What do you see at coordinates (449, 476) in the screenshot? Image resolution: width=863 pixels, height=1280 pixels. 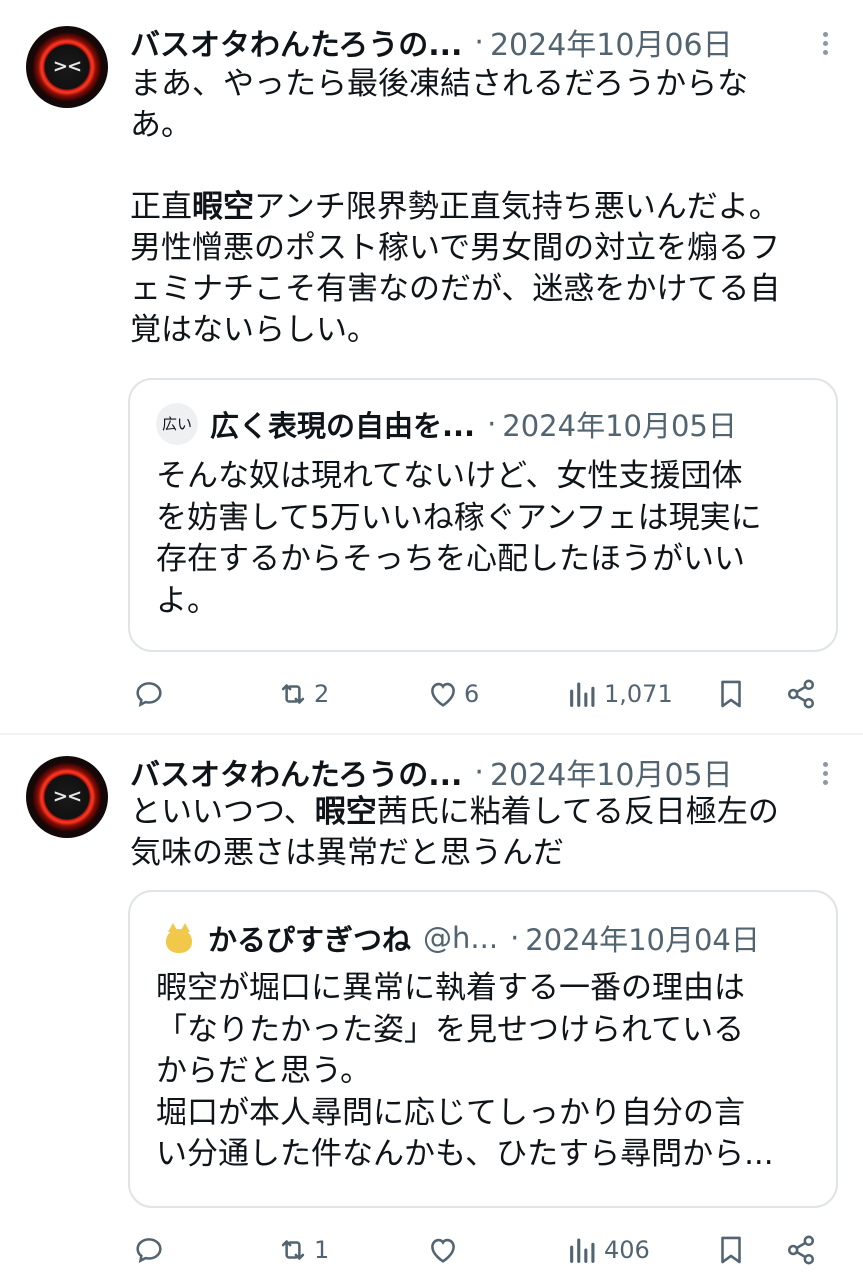 I see `text-line: そんな奴は現れてないけど、女性支援団体` at bounding box center [449, 476].